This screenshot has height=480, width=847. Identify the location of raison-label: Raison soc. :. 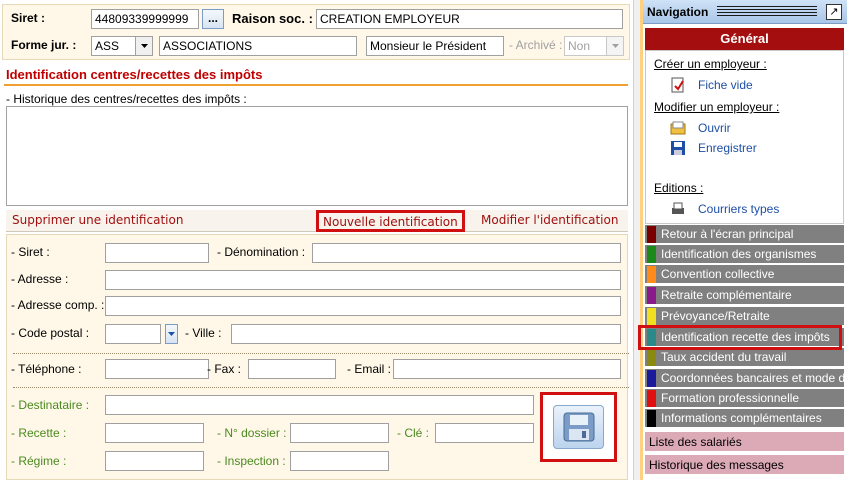
(272, 18).